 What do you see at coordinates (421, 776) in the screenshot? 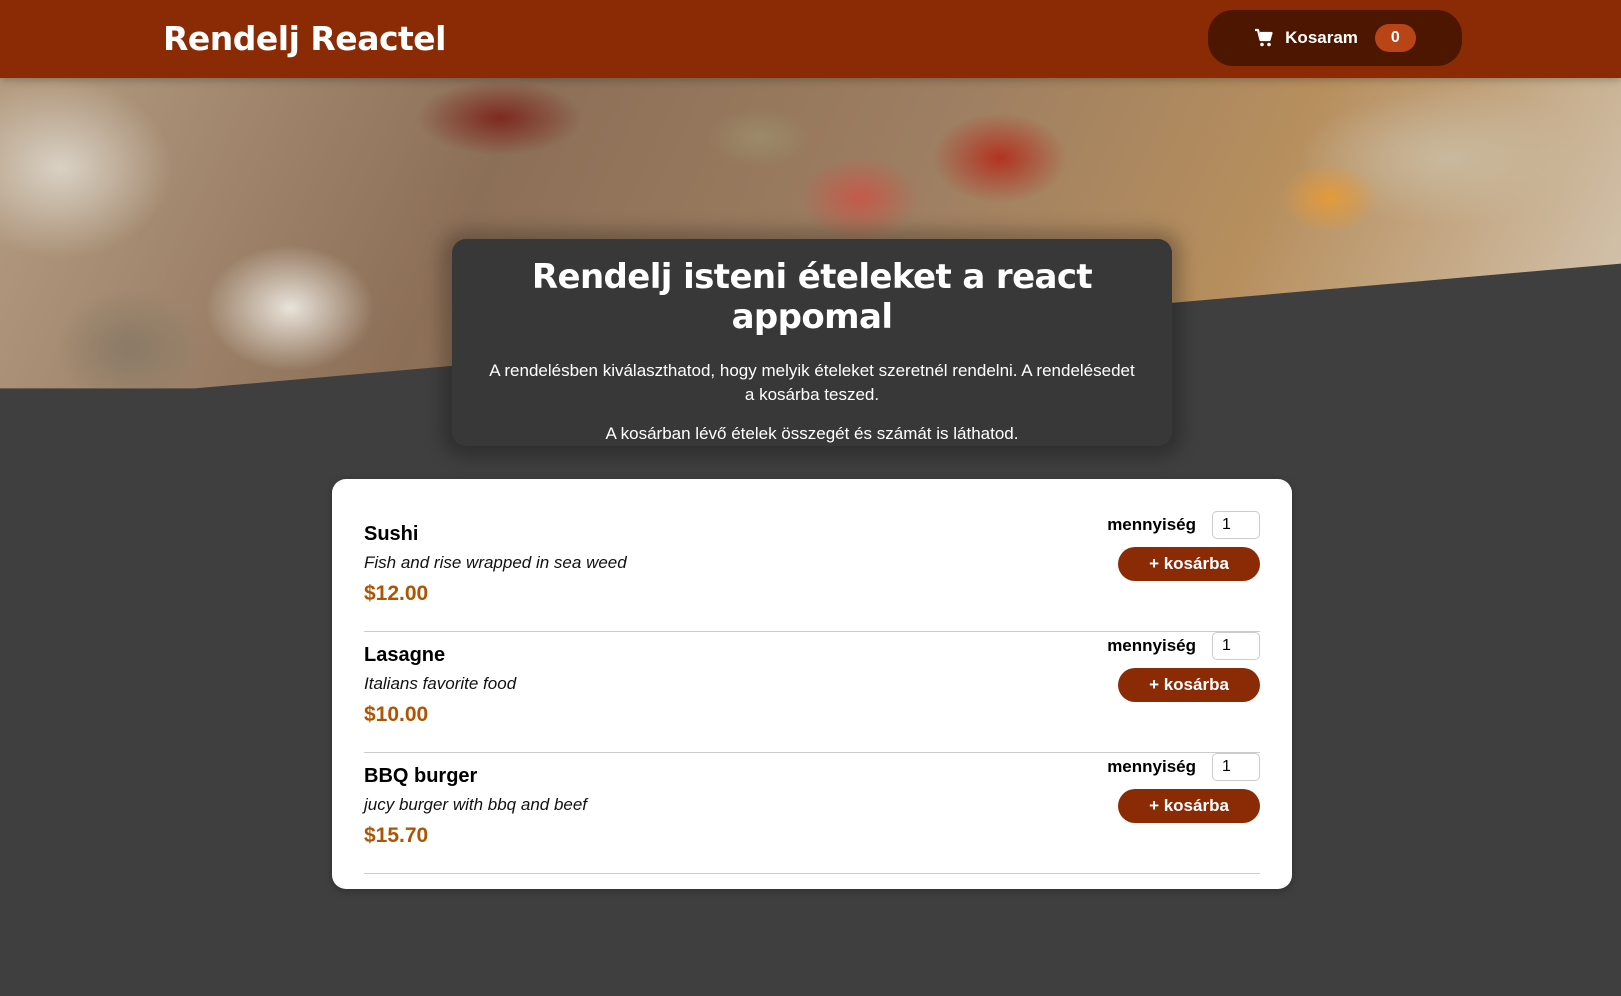
I see `meal-name: BBQ burger` at bounding box center [421, 776].